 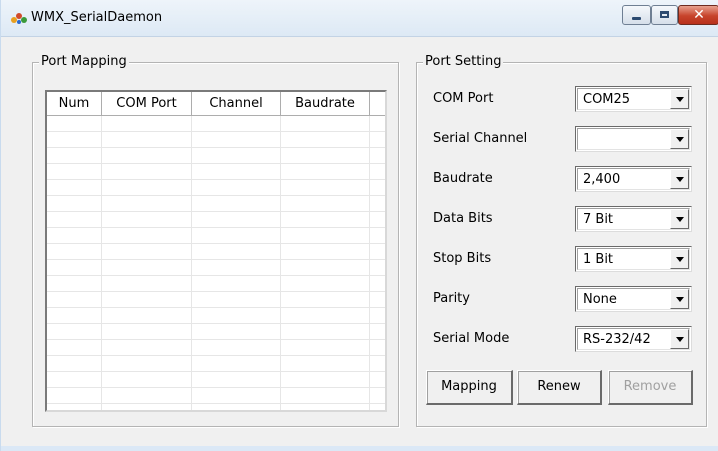 I want to click on list-header: Num COM Port Channel Baudrate, so click(x=216, y=104).